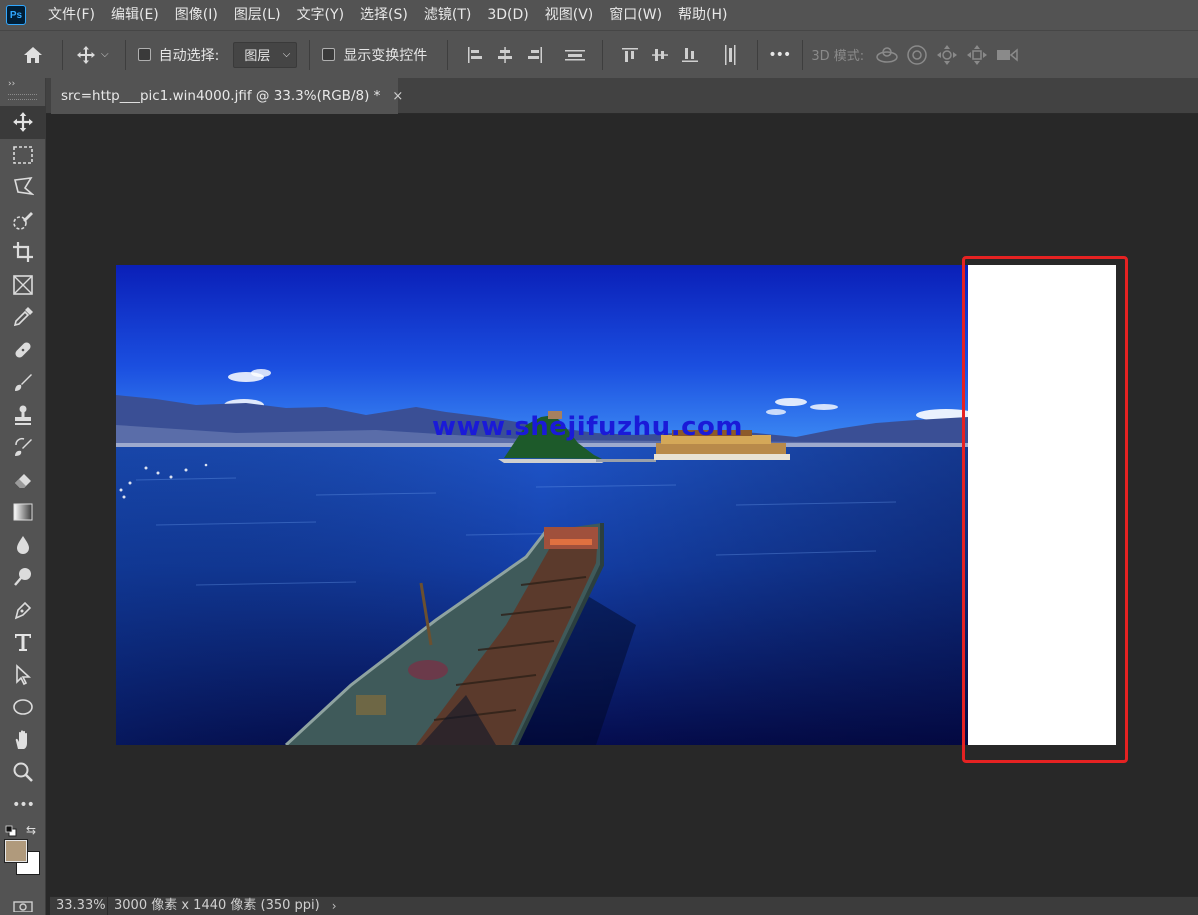 This screenshot has height=915, width=1198. Describe the element at coordinates (779, 55) in the screenshot. I see `more-options-button: •••` at that location.